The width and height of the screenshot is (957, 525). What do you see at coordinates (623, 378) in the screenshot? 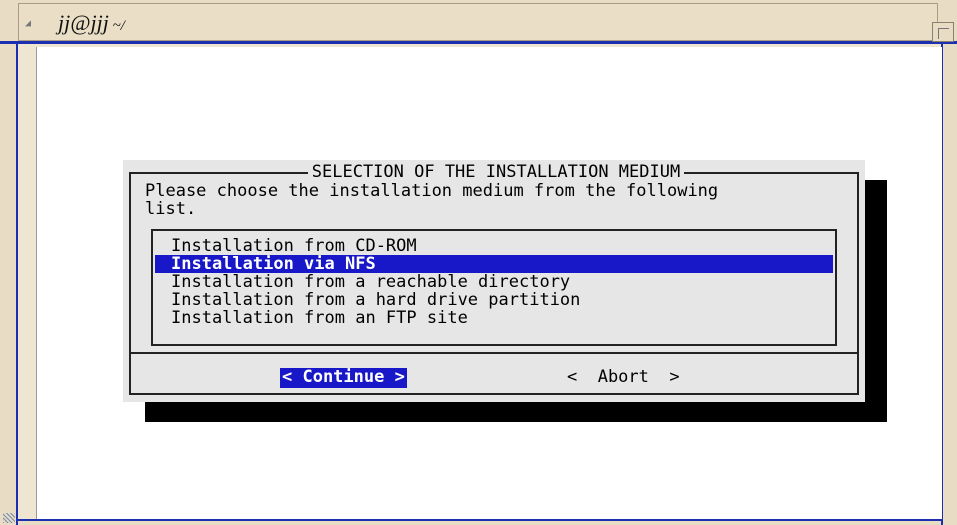
I see `abort-button: < Abort >` at bounding box center [623, 378].